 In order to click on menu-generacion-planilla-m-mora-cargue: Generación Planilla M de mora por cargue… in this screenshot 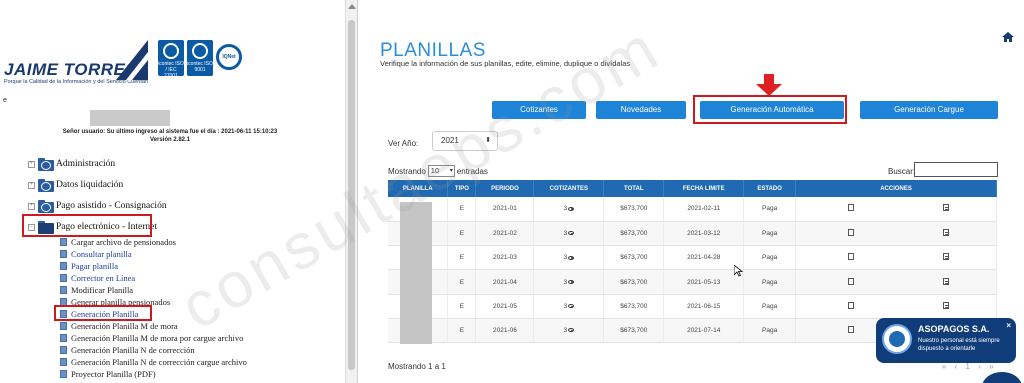, I will do `click(151, 338)`.